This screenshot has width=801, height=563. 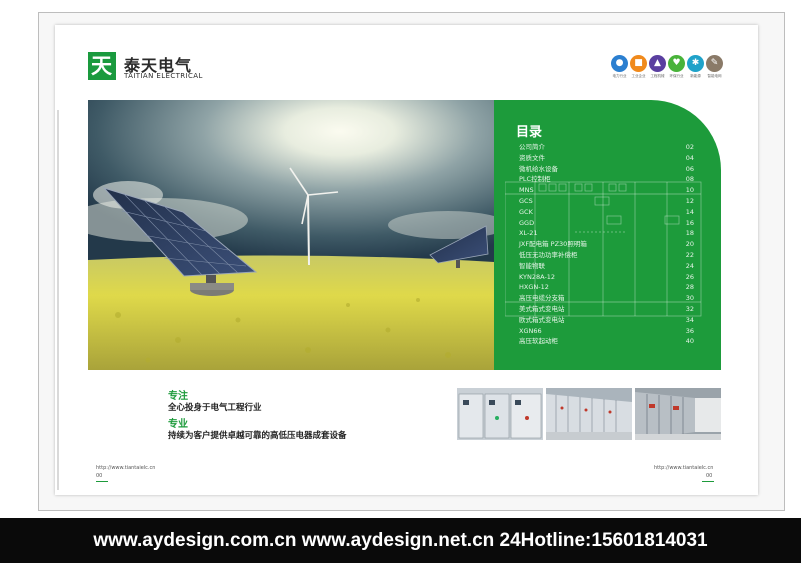 I want to click on logo-mark: 天, so click(x=101, y=66).